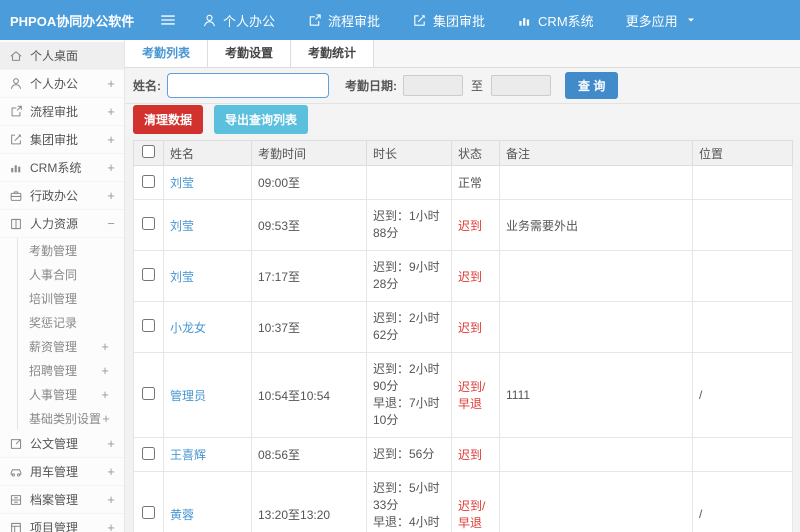 This screenshot has width=800, height=532. Describe the element at coordinates (596, 395) in the screenshot. I see `remark-cell: 1111` at that location.